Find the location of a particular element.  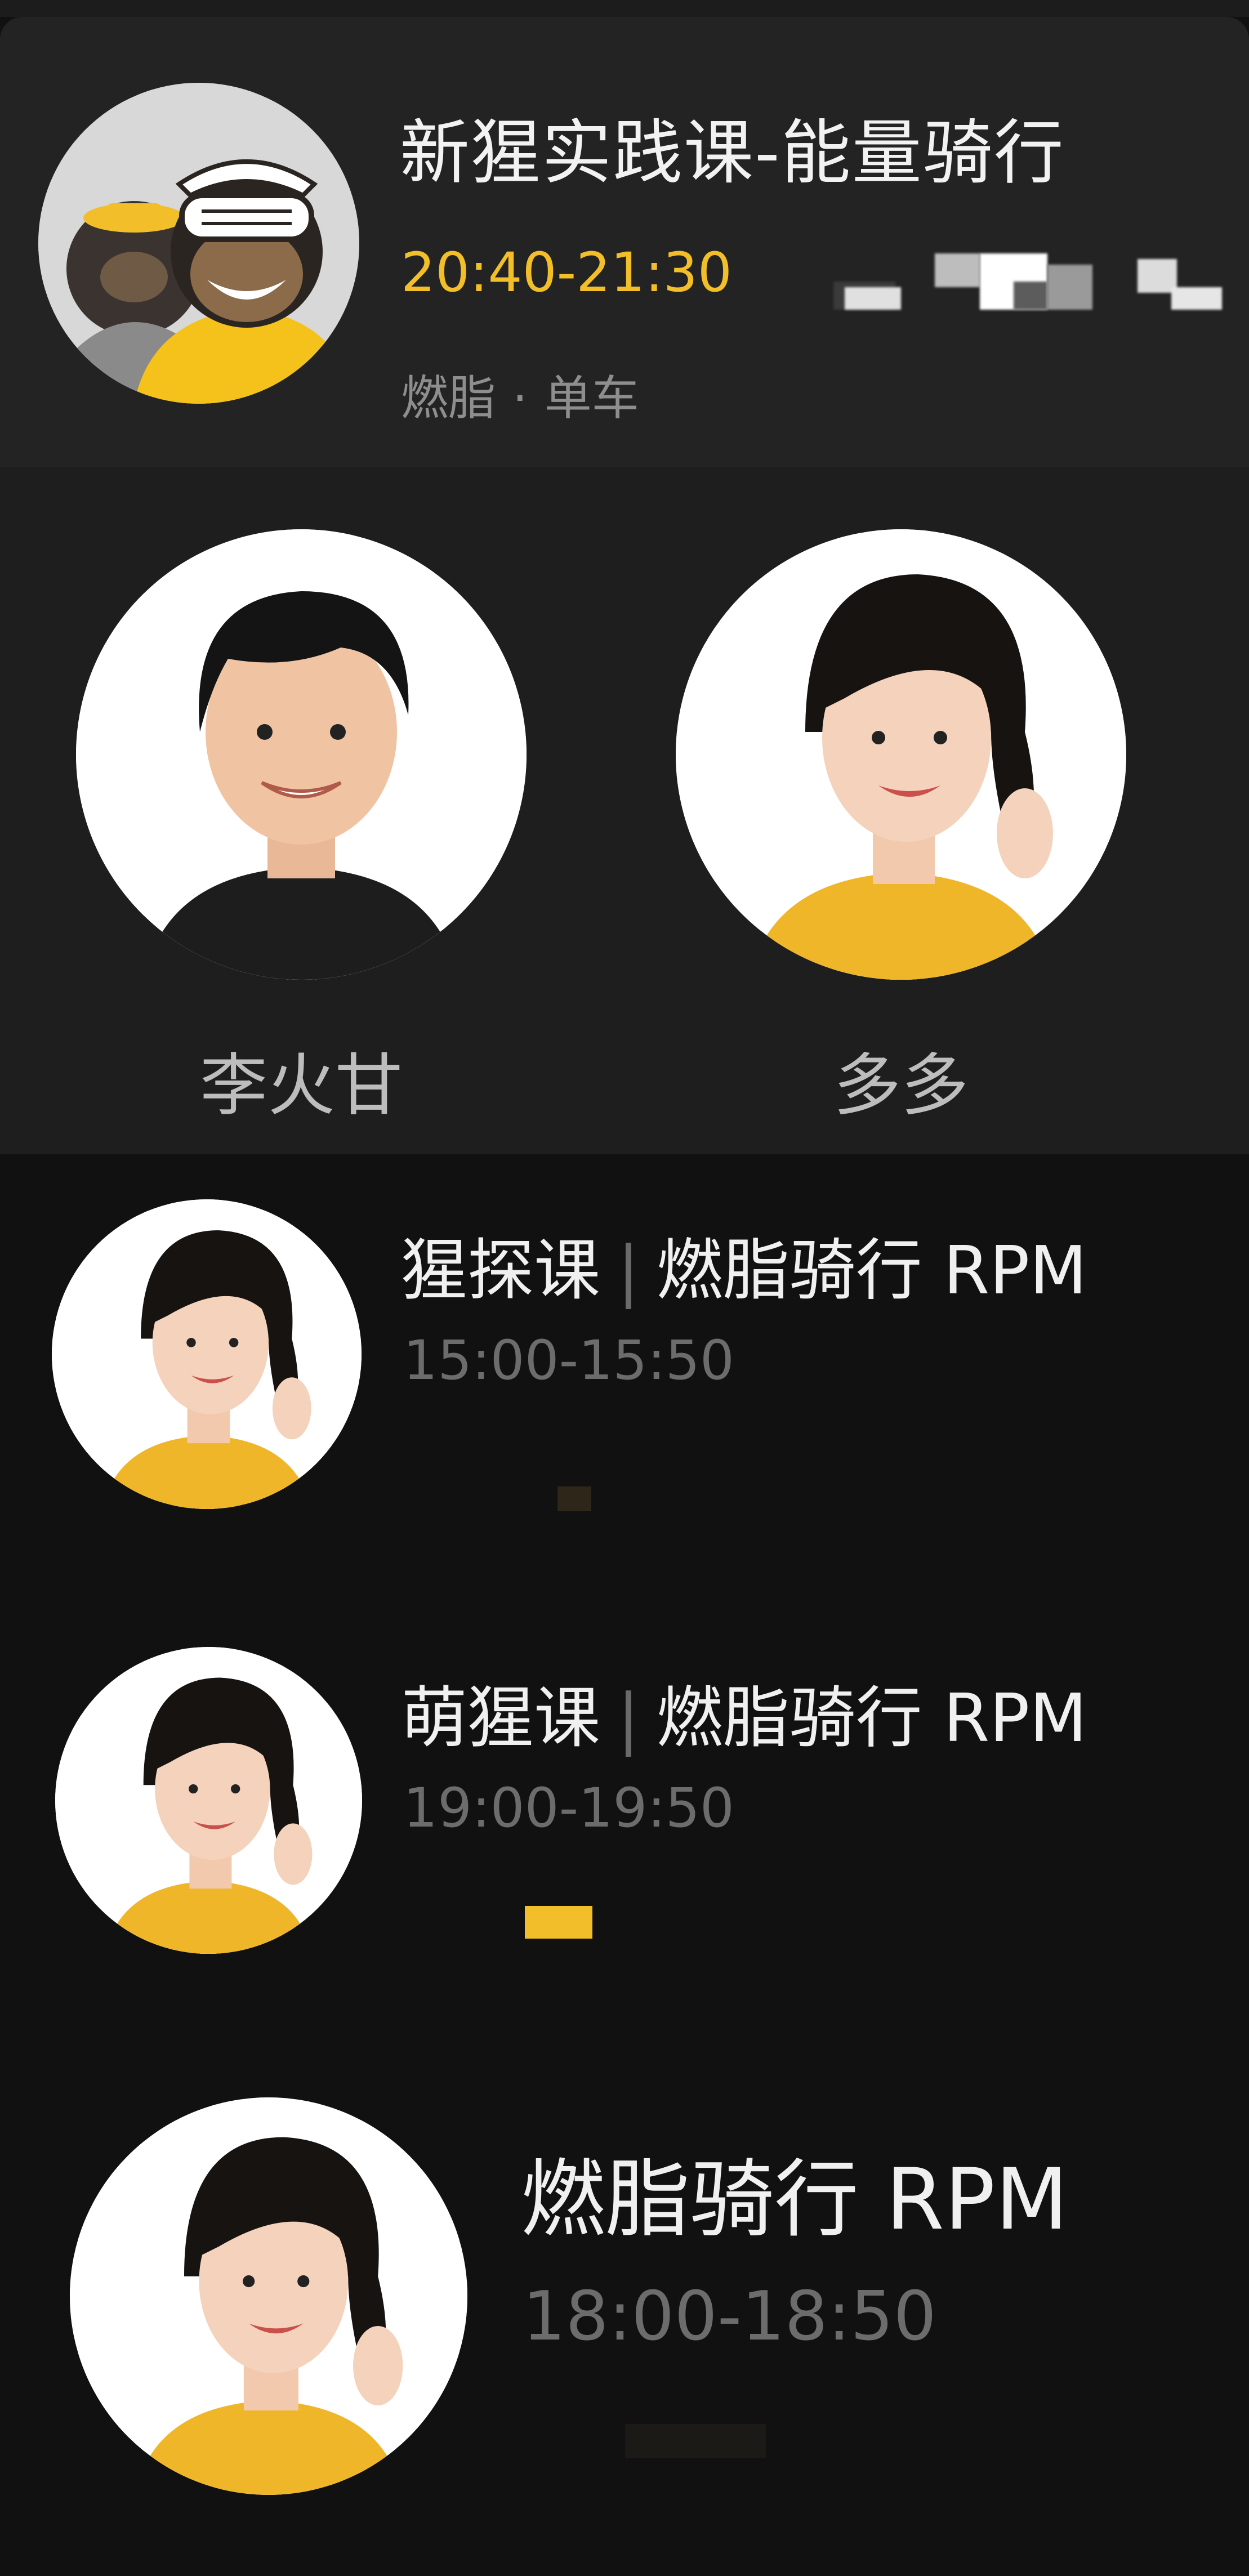

featured-class-title: 新猩实践课-能量骑行 is located at coordinates (732, 153).